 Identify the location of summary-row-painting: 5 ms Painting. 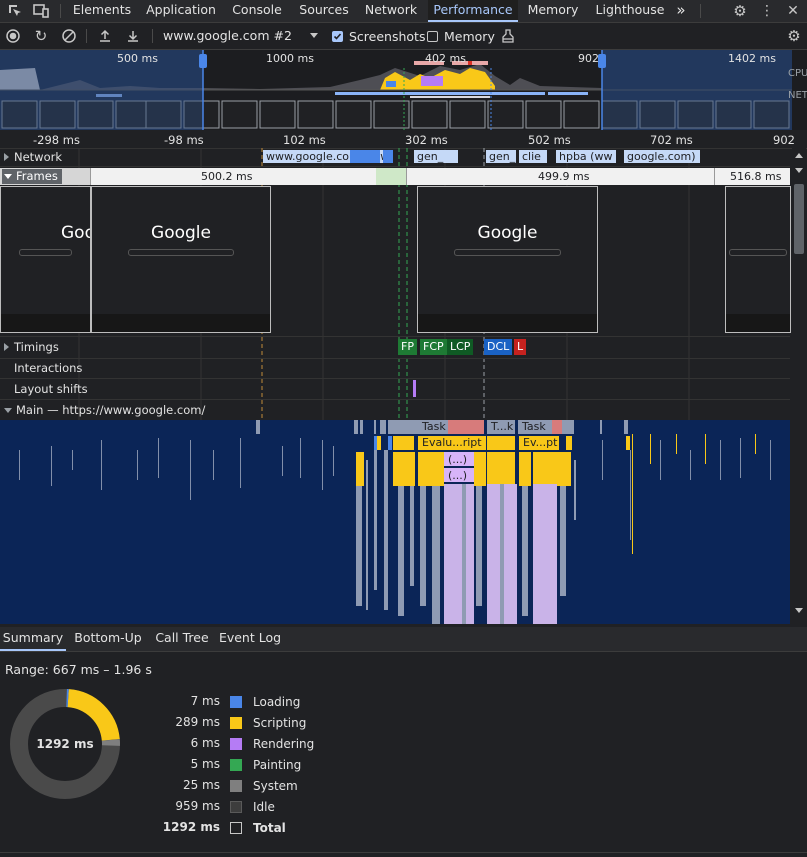
(240, 766).